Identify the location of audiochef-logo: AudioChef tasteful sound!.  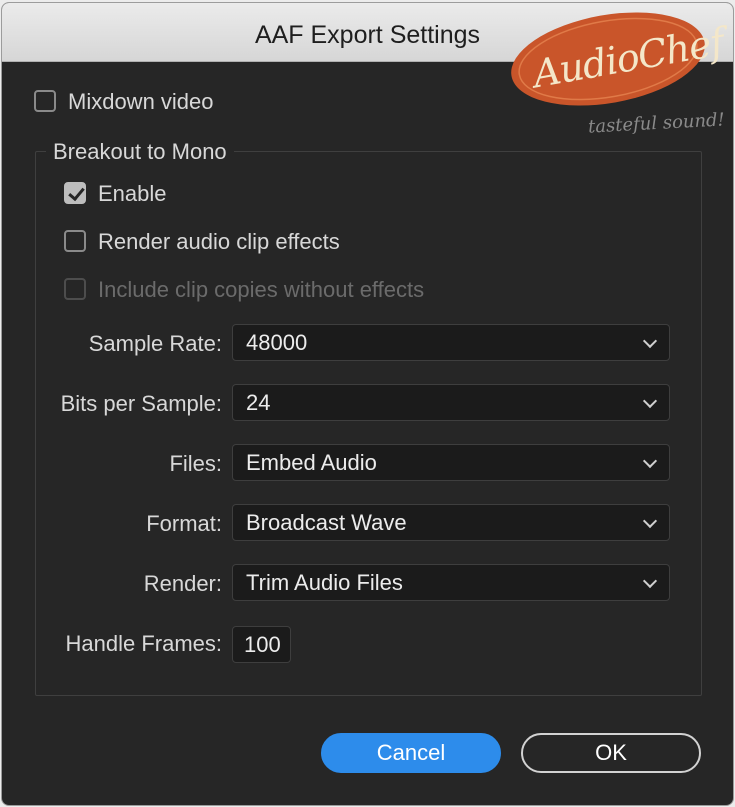
(614, 73).